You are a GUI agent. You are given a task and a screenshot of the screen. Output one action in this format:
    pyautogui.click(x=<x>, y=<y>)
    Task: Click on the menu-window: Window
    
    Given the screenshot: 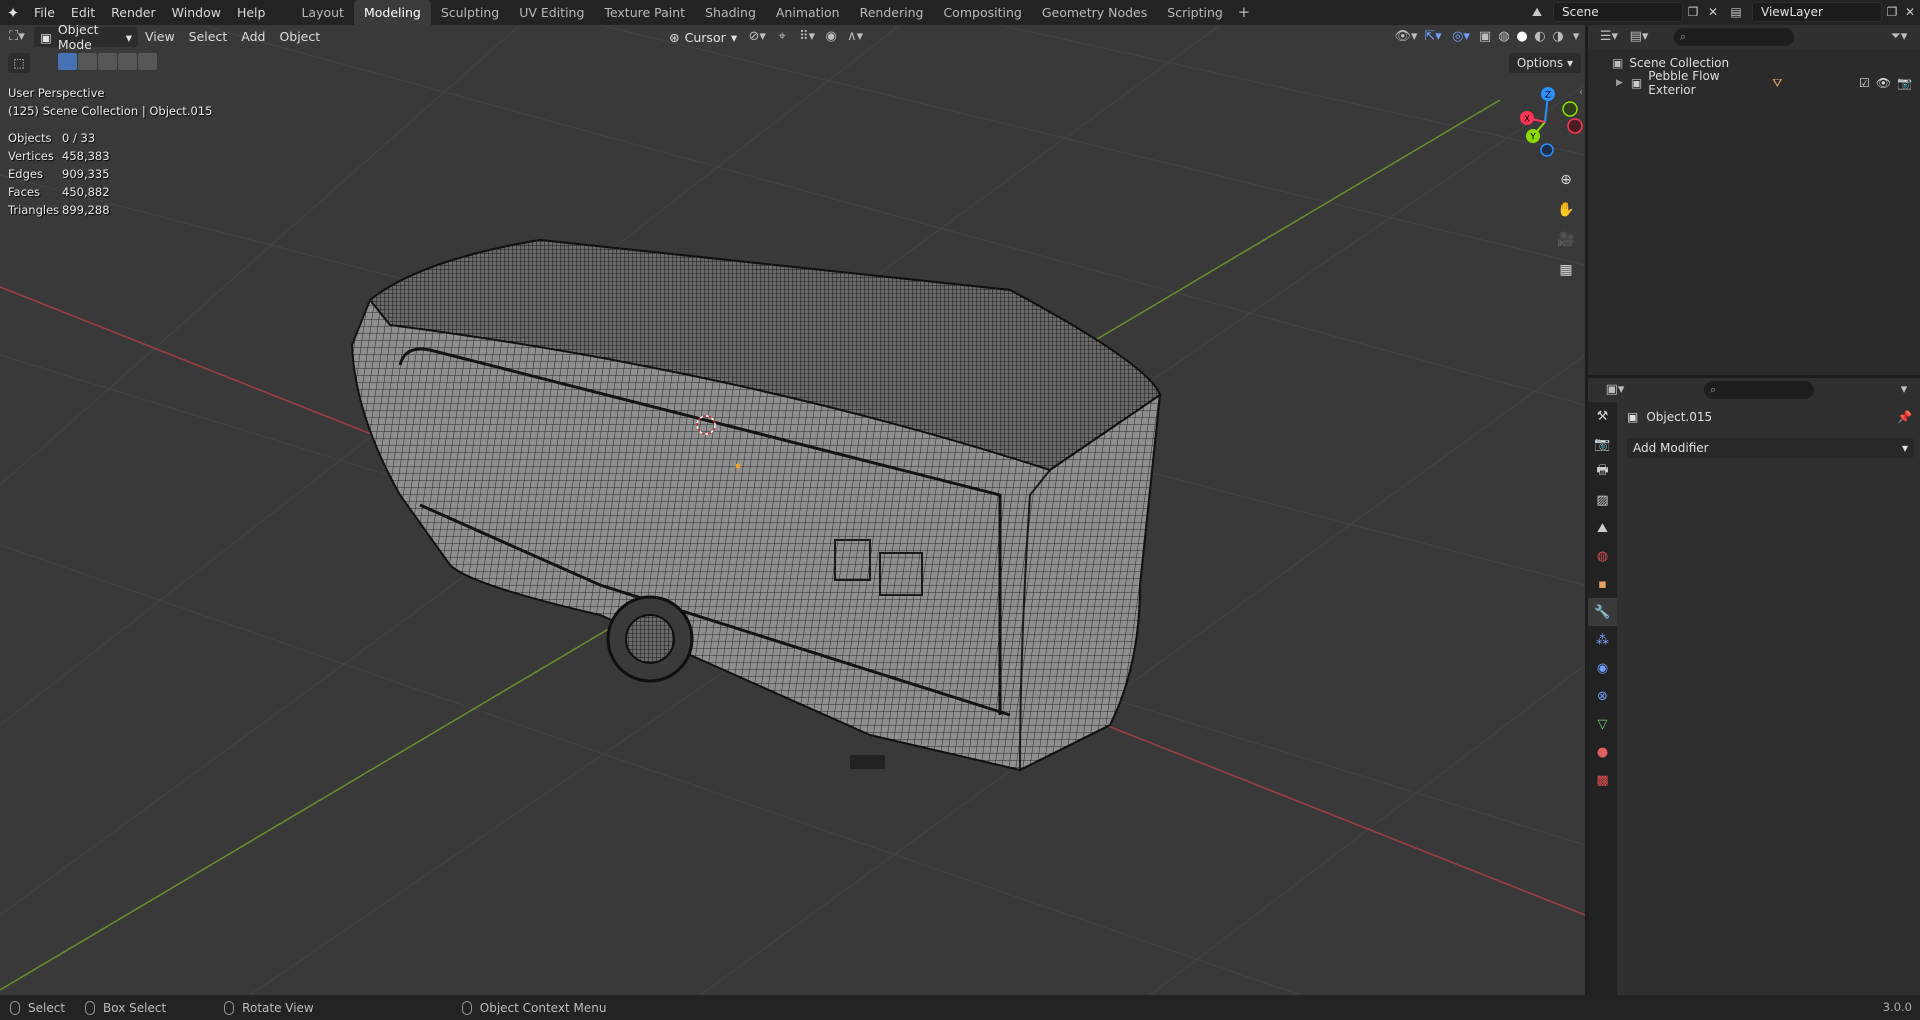 What is the action you would take?
    pyautogui.click(x=196, y=12)
    